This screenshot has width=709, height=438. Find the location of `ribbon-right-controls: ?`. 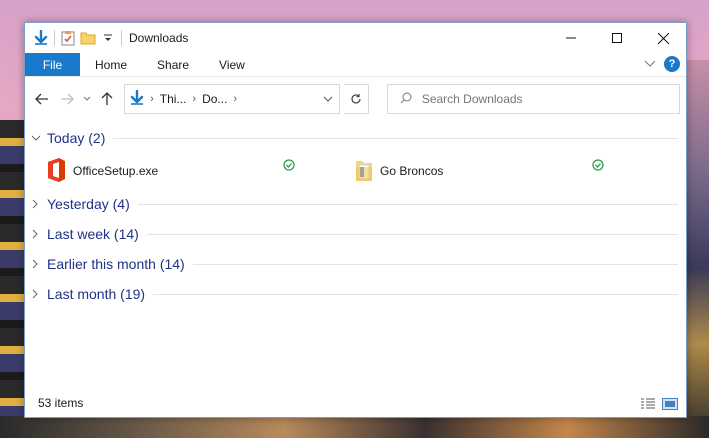

ribbon-right-controls: ? is located at coordinates (662, 64).